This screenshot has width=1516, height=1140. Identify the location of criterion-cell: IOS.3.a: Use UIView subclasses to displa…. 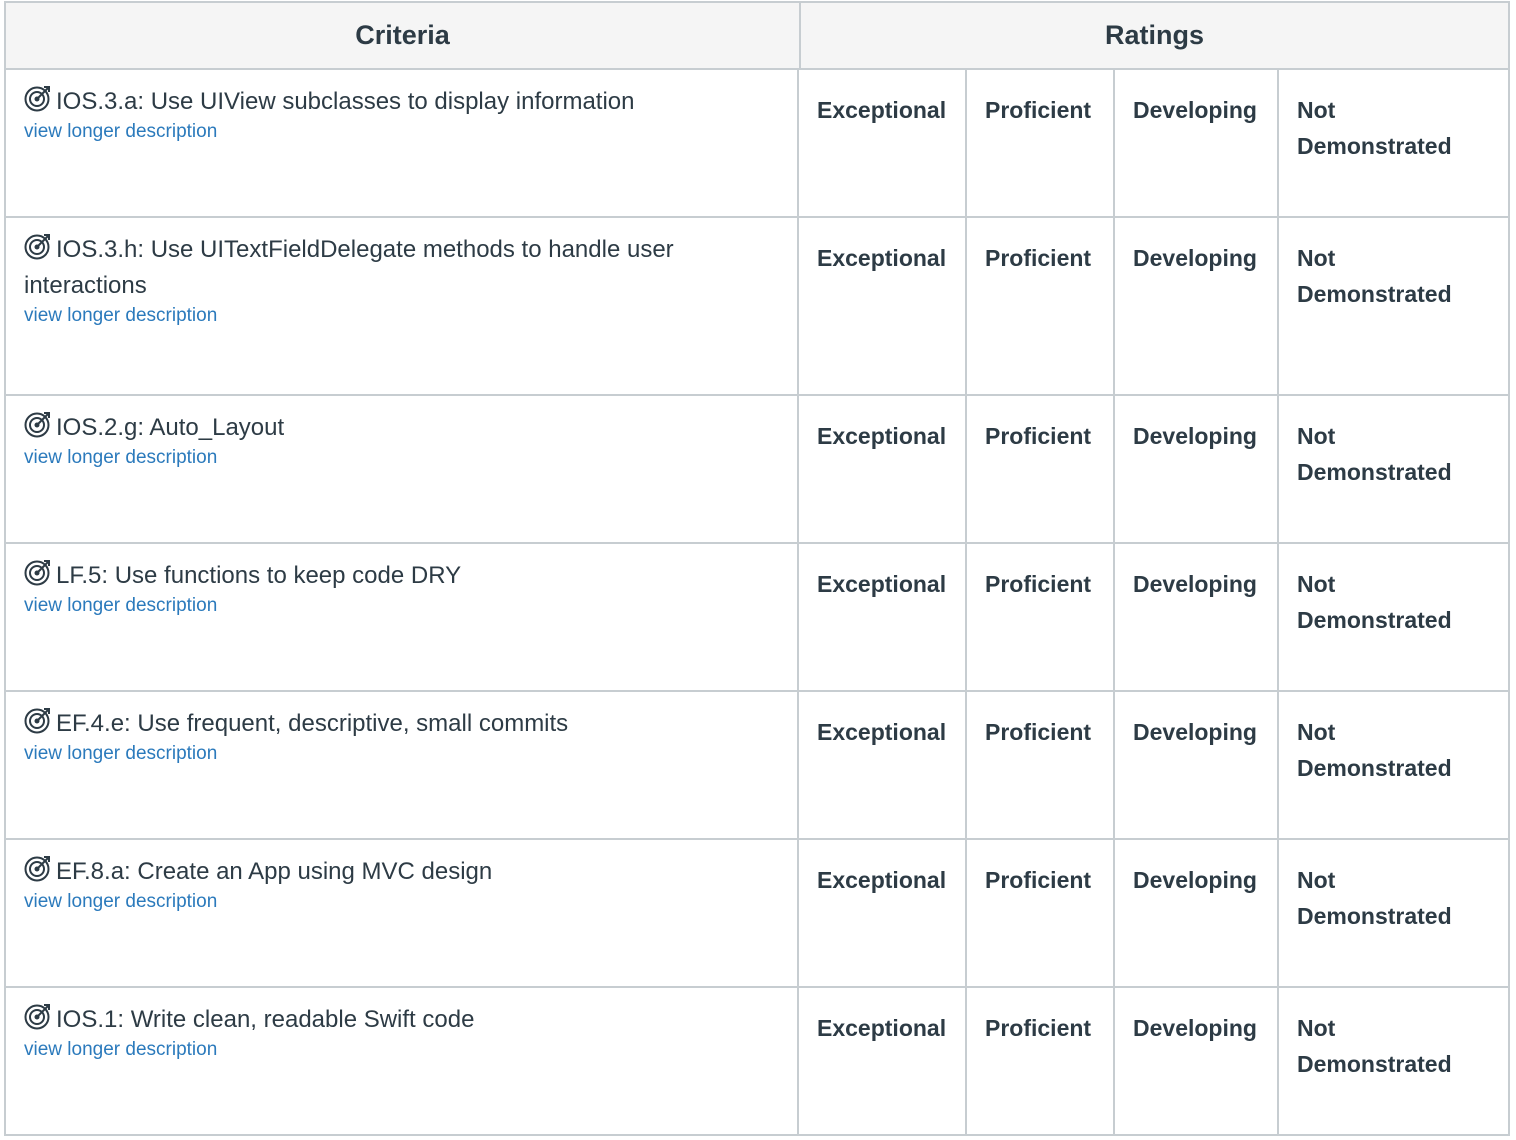
(402, 143).